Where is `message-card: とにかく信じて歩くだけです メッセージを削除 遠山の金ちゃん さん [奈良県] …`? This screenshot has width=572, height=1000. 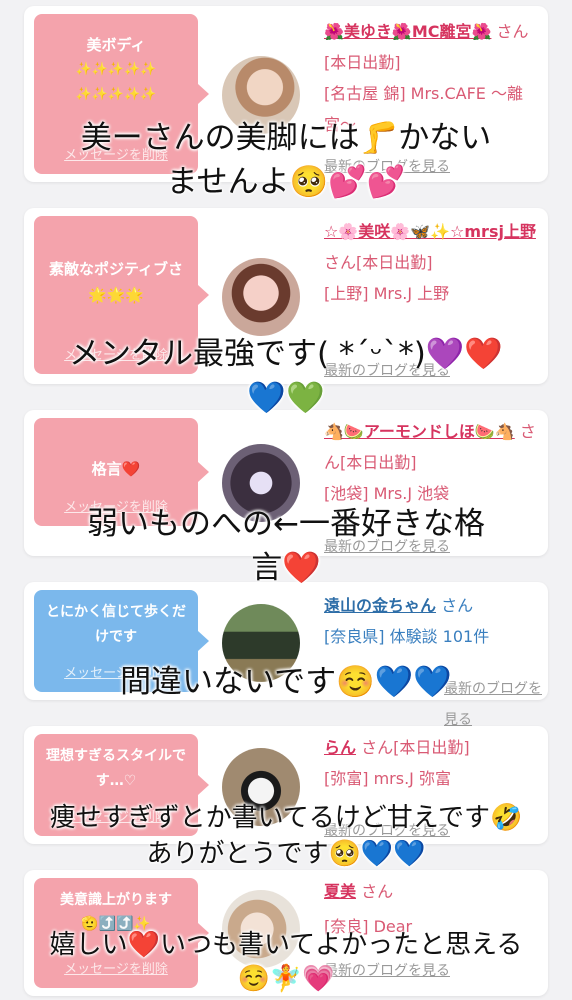 message-card: とにかく信じて歩くだけです メッセージを削除 遠山の金ちゃん さん [奈良県] … is located at coordinates (286, 655).